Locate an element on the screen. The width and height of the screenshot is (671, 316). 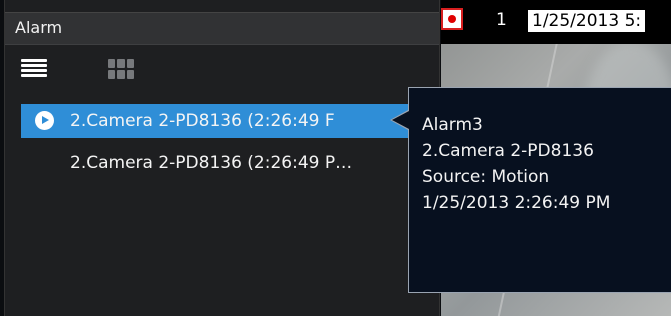
alarm-list-item: 2.Camera 2-PD8136 (2:26:49 F is located at coordinates (231, 121).